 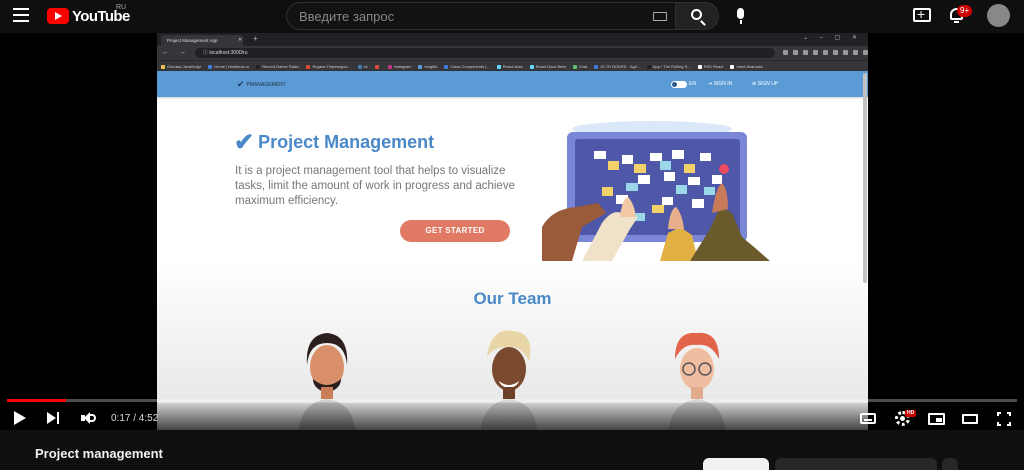 I want to click on subscribe-button, so click(x=736, y=464).